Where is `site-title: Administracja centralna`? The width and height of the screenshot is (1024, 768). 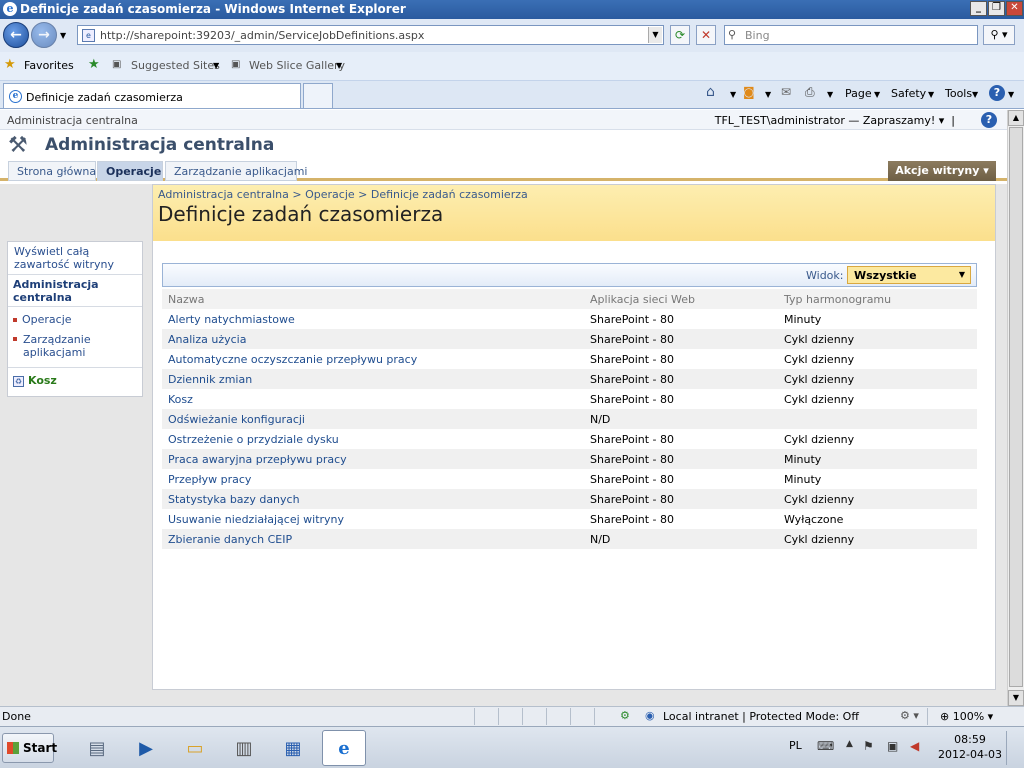 site-title: Administracja centralna is located at coordinates (159, 145).